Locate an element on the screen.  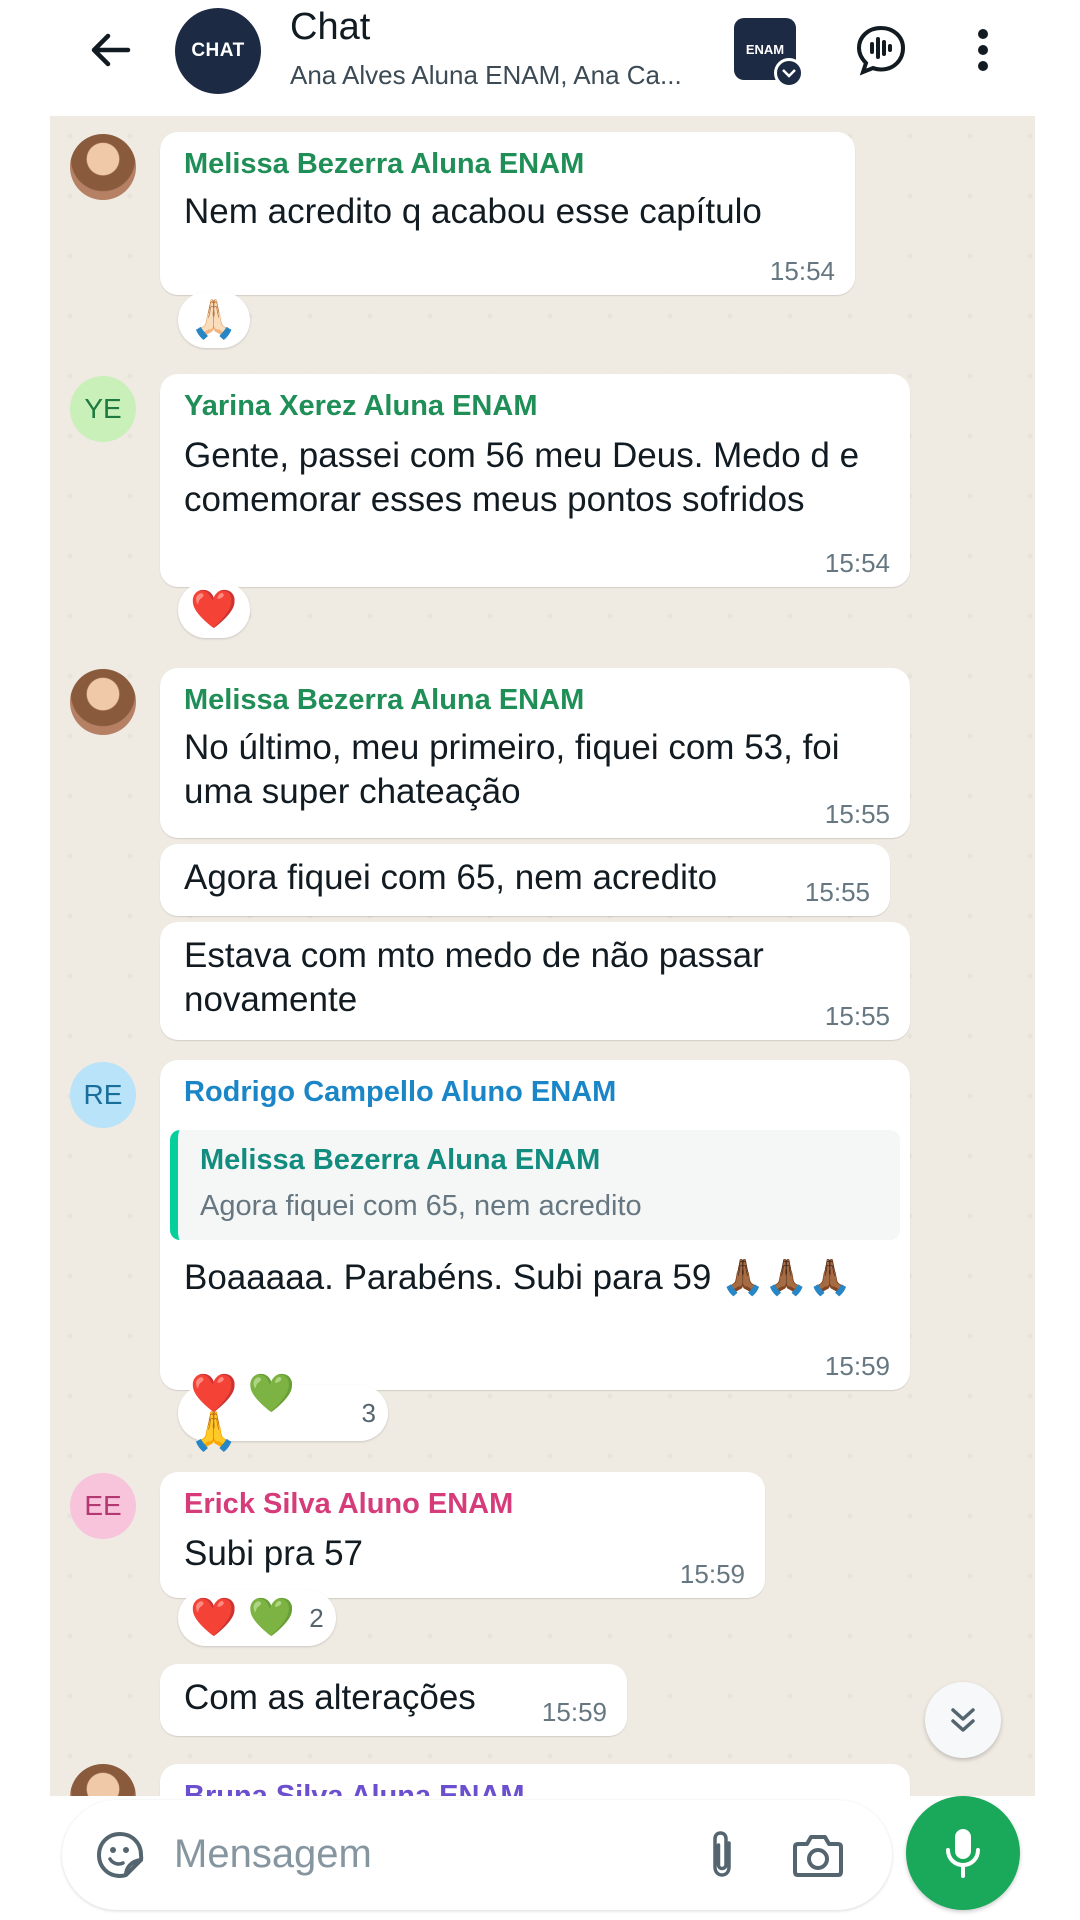
message-text: Nem acredito q acabou esse capítulo is located at coordinates (473, 211).